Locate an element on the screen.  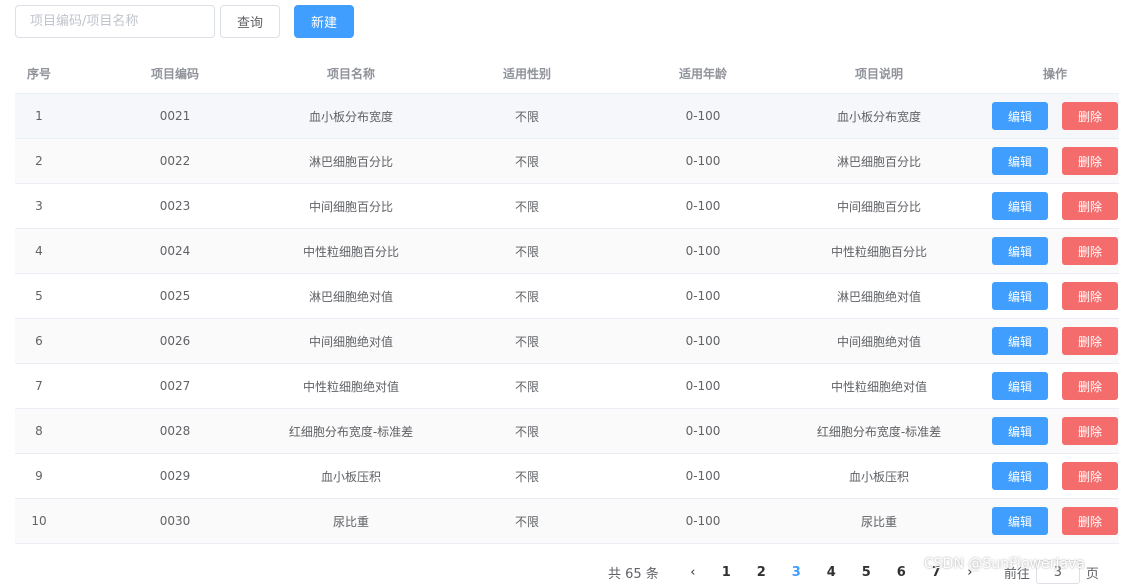
header-age: 适用年龄 is located at coordinates (702, 74).